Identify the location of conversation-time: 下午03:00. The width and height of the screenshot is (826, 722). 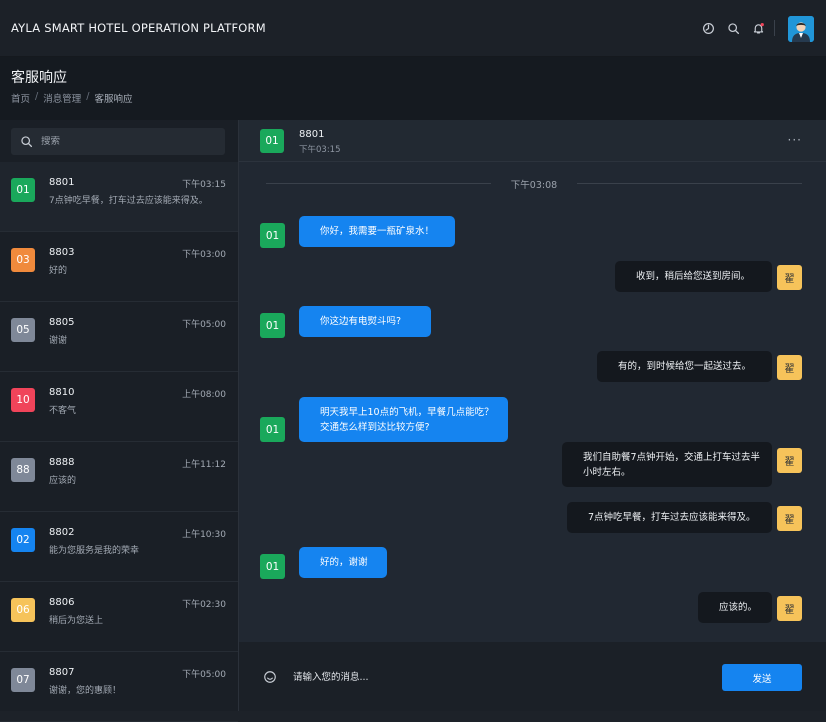
(204, 255).